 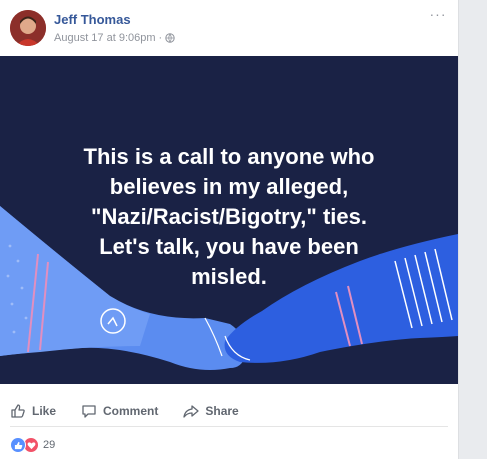 I want to click on like-button: Like, so click(x=33, y=411).